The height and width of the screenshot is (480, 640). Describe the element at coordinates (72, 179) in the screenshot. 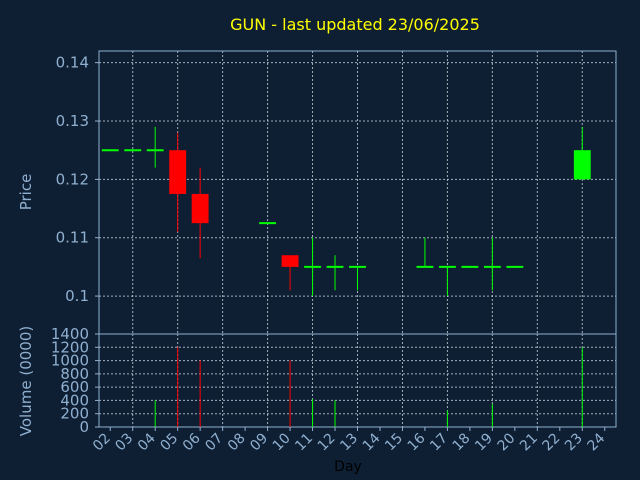

I see `price-tick-label: 0.12` at that location.